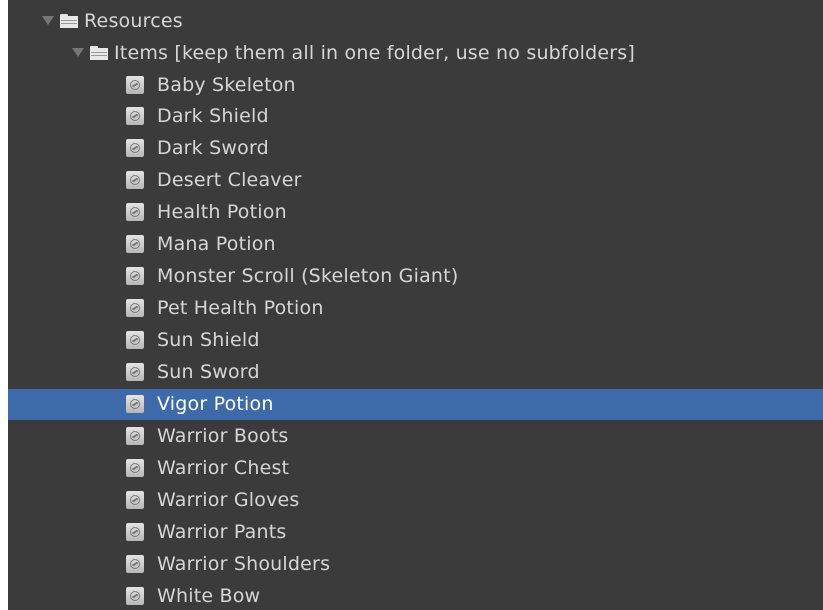  What do you see at coordinates (415, 340) in the screenshot?
I see `asset-row: Sun Shield` at bounding box center [415, 340].